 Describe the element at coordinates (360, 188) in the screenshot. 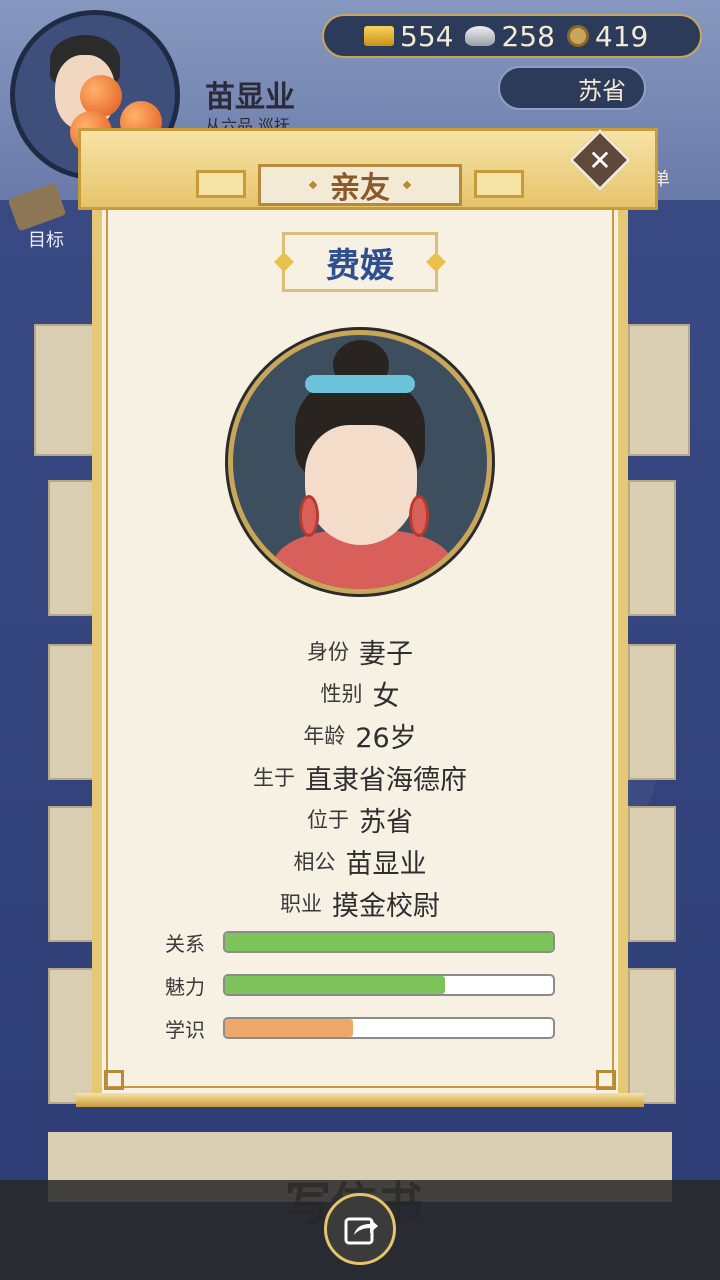

I see `dialog-title: 亲友` at that location.